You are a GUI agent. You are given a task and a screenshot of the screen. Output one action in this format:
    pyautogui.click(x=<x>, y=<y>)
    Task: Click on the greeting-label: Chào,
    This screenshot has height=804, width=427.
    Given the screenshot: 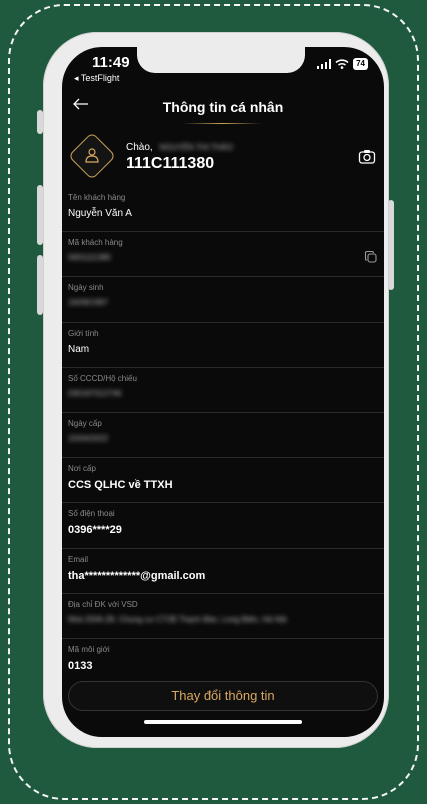 What is the action you would take?
    pyautogui.click(x=139, y=147)
    